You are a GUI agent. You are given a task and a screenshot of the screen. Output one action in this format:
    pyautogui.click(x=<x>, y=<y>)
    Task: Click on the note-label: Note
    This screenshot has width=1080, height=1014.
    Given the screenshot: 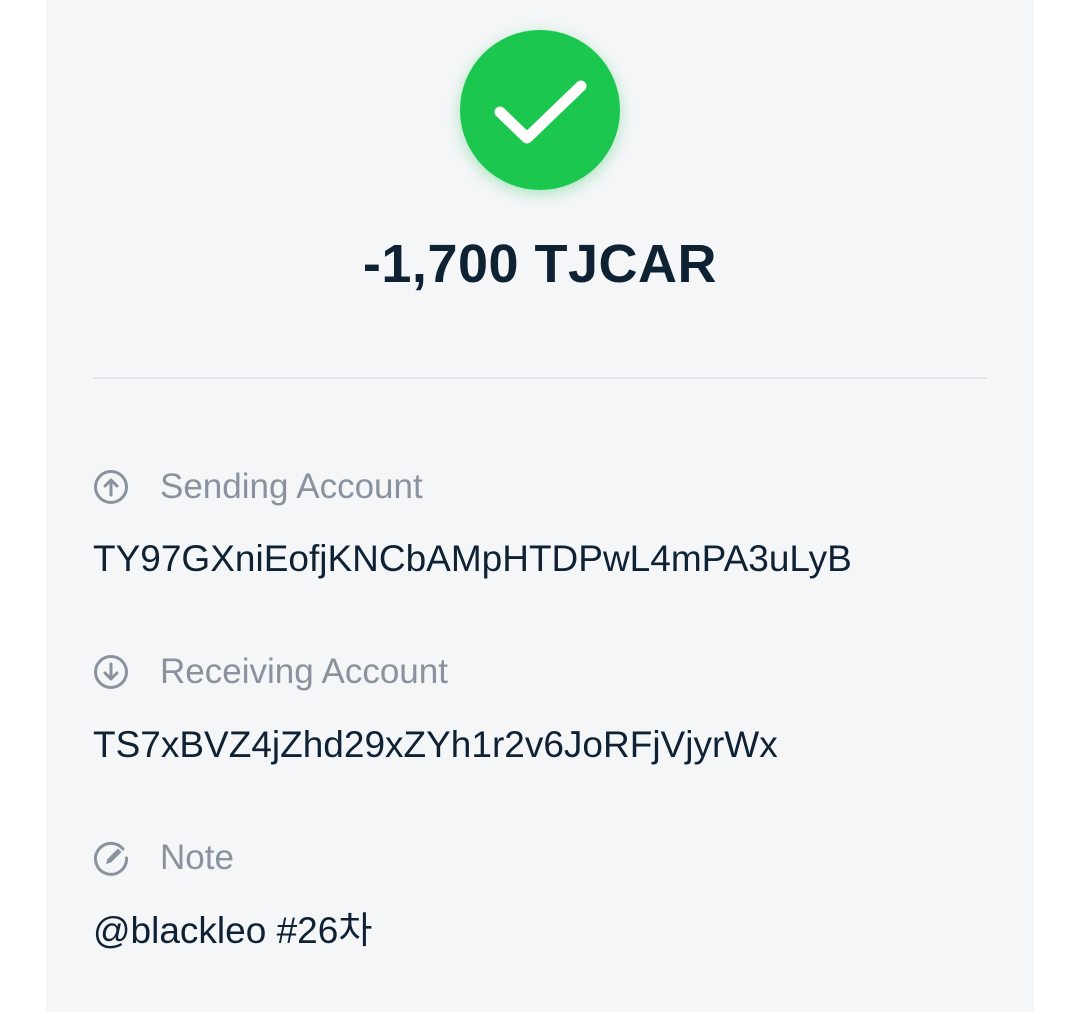 What is the action you would take?
    pyautogui.click(x=163, y=858)
    